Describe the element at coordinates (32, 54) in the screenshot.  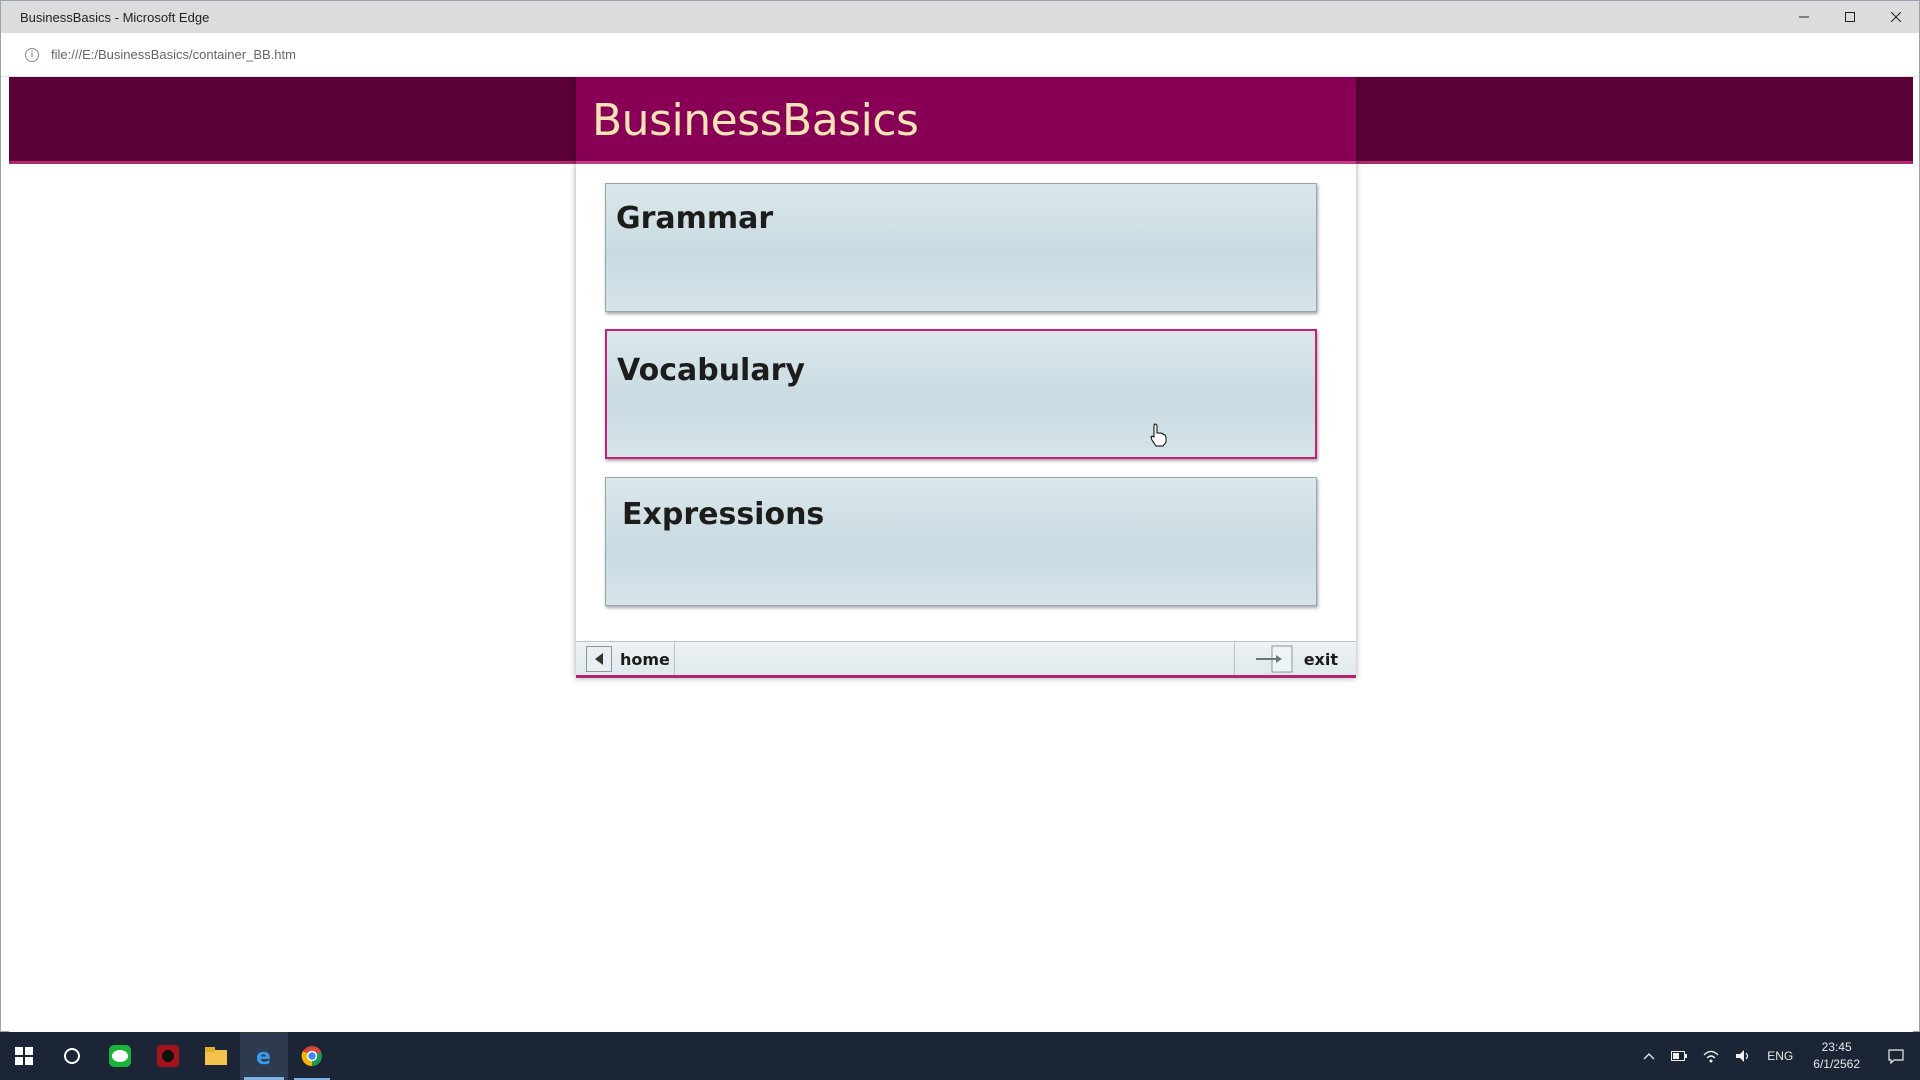
I see `info-icon: i` at that location.